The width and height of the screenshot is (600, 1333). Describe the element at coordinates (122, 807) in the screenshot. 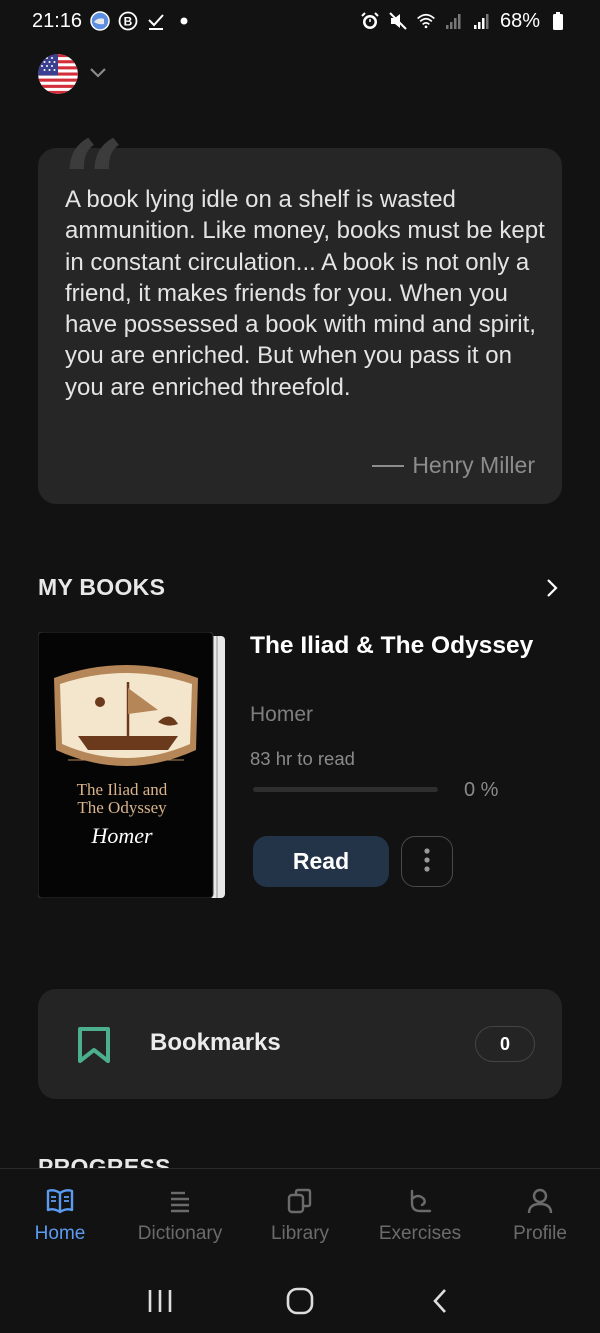

I see `cover-title-line2: The Odyssey` at that location.